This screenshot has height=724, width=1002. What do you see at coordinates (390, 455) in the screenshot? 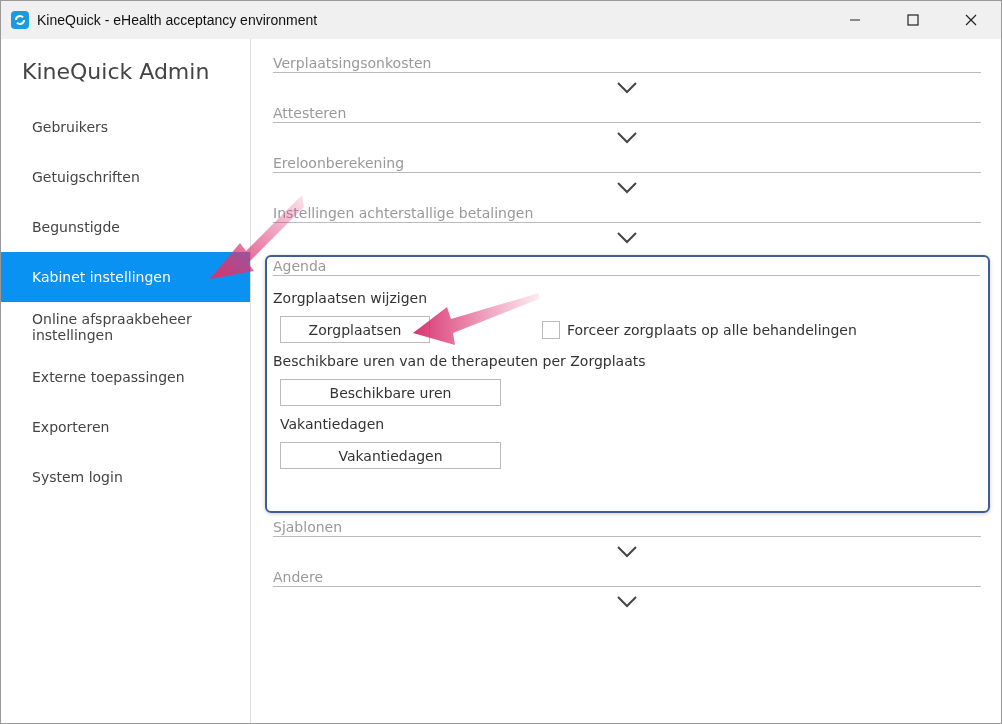
I see `action-button: Vakantiedagen` at bounding box center [390, 455].